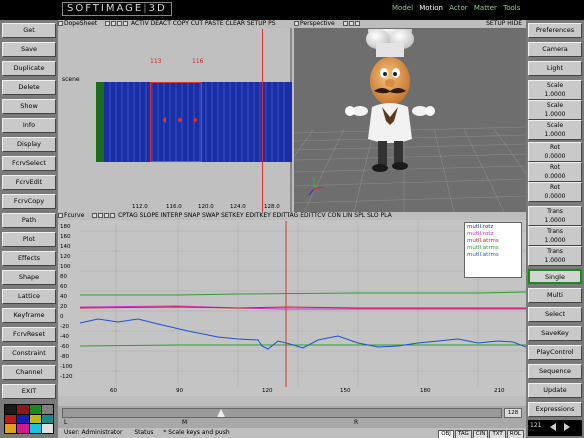  What do you see at coordinates (179, 391) in the screenshot?
I see `x-tick-label: 90` at bounding box center [179, 391].